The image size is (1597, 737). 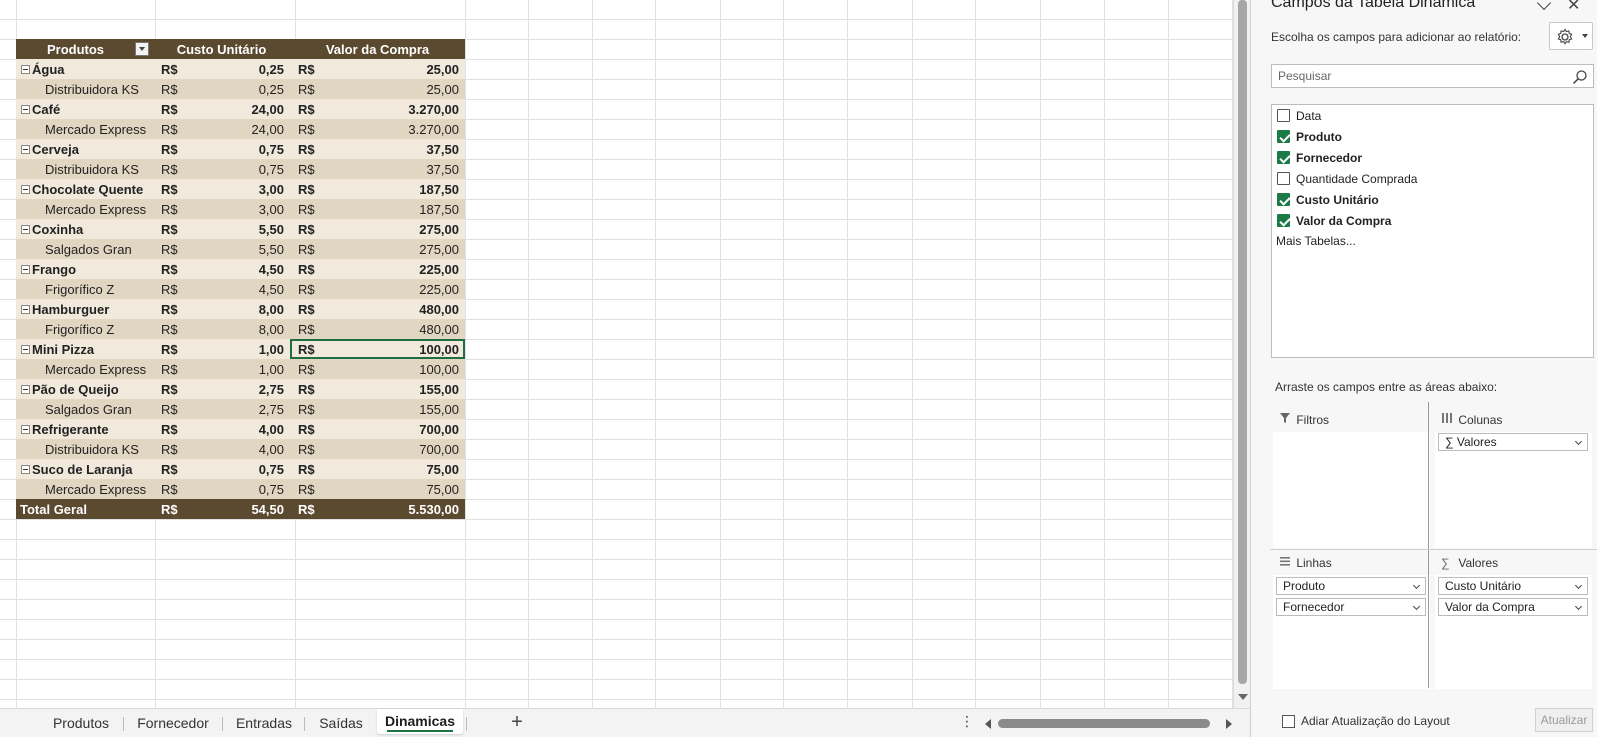 I want to click on custo-unitario-cell: 5,50, so click(x=242, y=229).